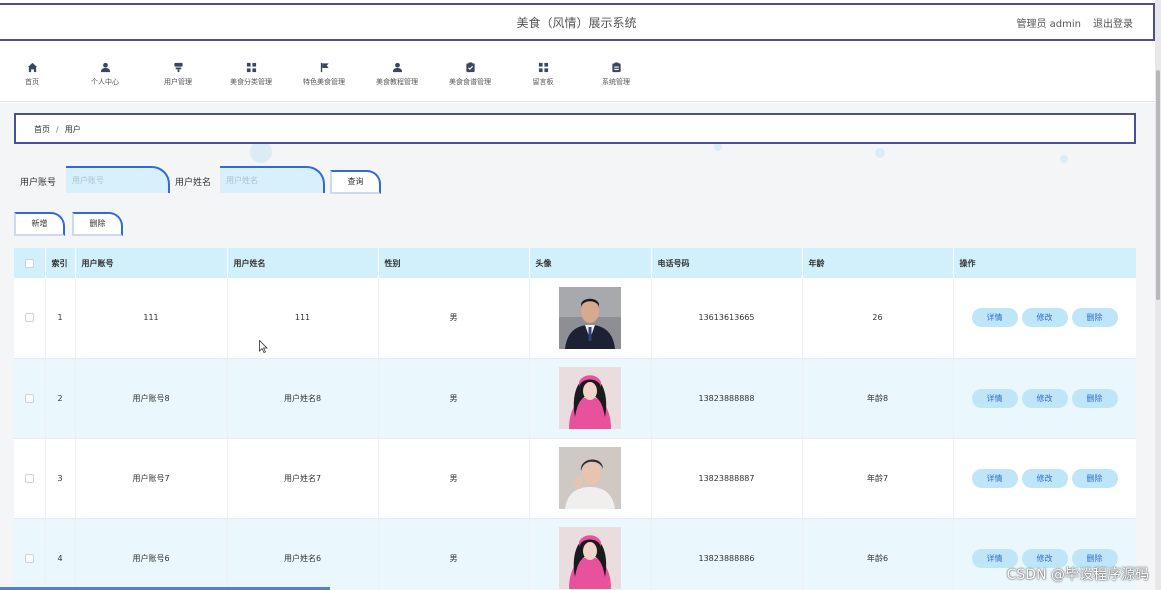  What do you see at coordinates (118, 179) in the screenshot?
I see `account-search-input` at bounding box center [118, 179].